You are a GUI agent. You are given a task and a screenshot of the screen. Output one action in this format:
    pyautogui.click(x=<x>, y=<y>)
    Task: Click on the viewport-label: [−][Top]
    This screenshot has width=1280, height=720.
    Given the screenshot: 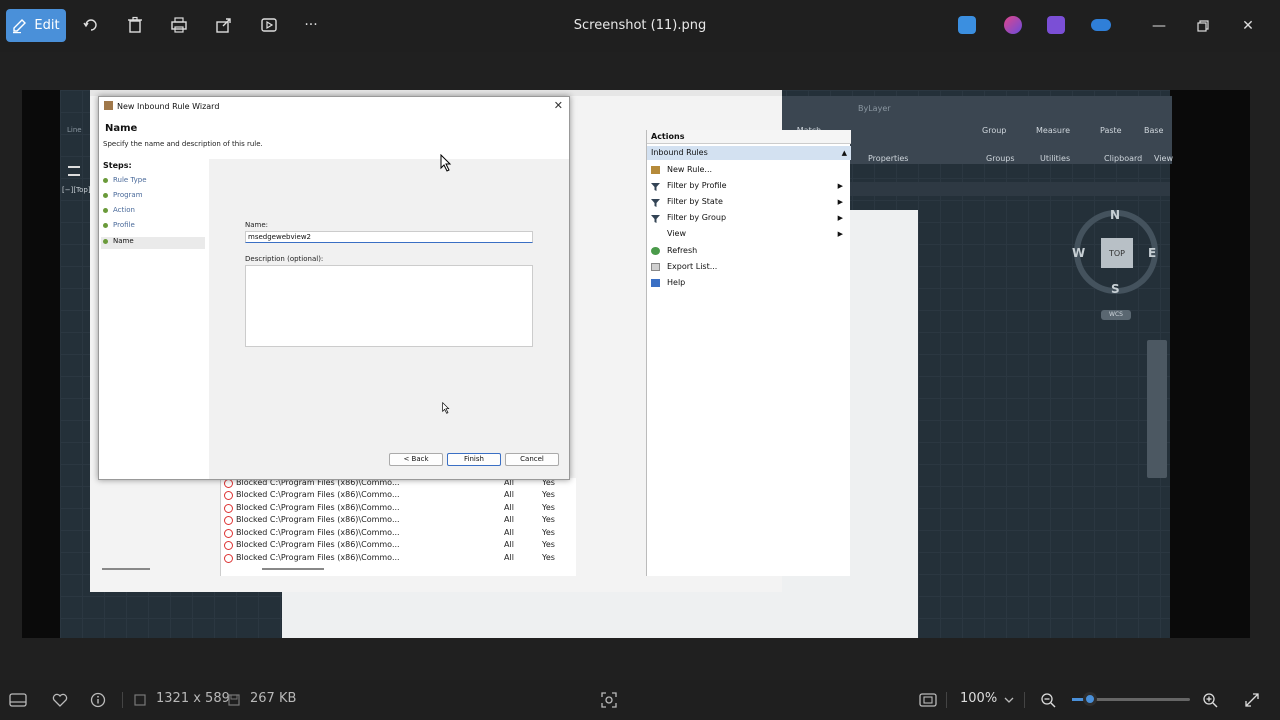 What is the action you would take?
    pyautogui.click(x=76, y=190)
    